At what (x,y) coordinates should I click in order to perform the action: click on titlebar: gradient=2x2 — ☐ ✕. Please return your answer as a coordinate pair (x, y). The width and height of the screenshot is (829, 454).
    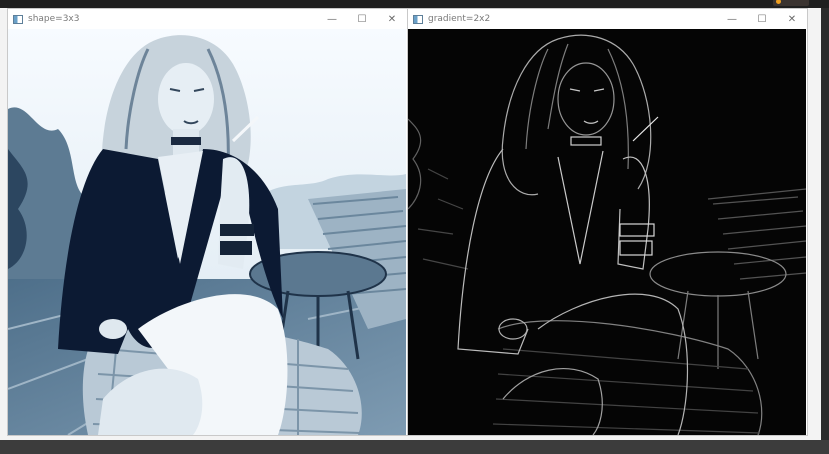
    Looking at the image, I should click on (607, 19).